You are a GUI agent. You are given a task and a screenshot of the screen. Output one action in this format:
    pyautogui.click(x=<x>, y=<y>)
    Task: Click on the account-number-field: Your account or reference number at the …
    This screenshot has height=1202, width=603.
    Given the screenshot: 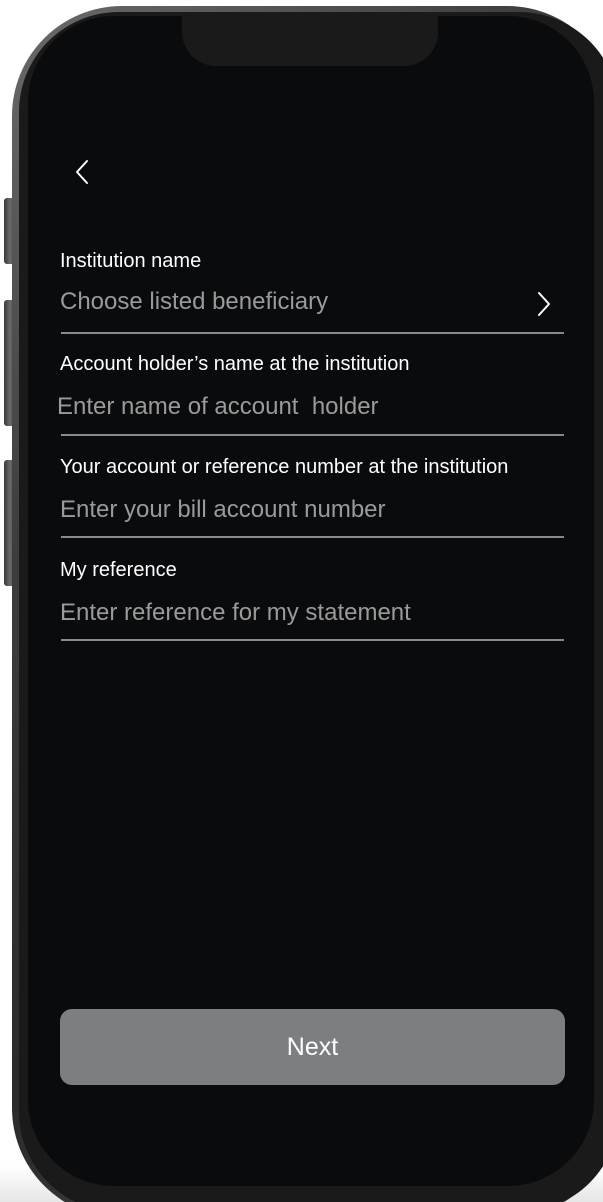 What is the action you would take?
    pyautogui.click(x=312, y=499)
    